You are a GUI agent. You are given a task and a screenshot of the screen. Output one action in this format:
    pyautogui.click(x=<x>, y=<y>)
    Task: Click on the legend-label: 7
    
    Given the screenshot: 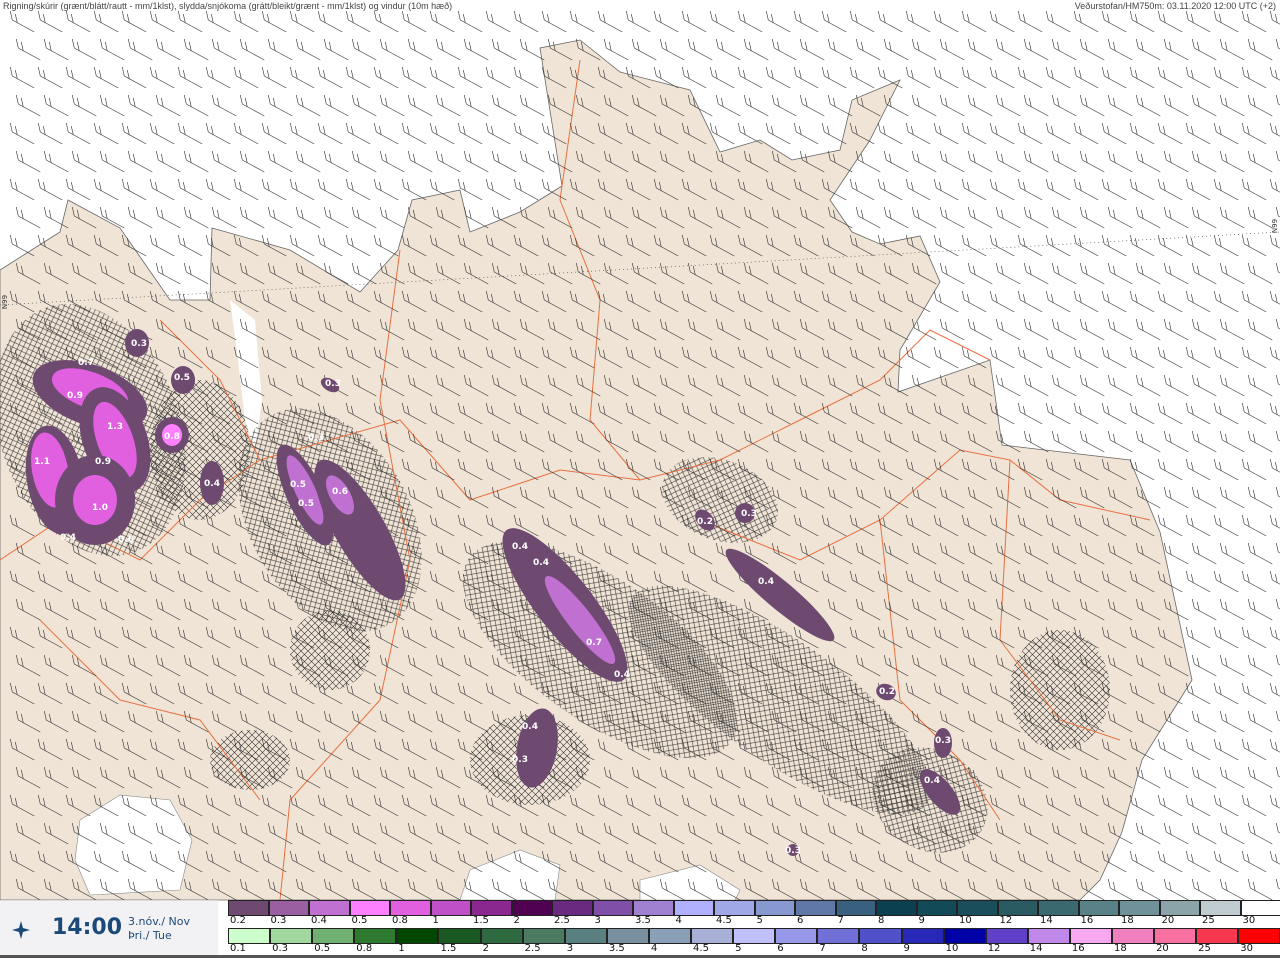 What is the action you would take?
    pyautogui.click(x=822, y=948)
    